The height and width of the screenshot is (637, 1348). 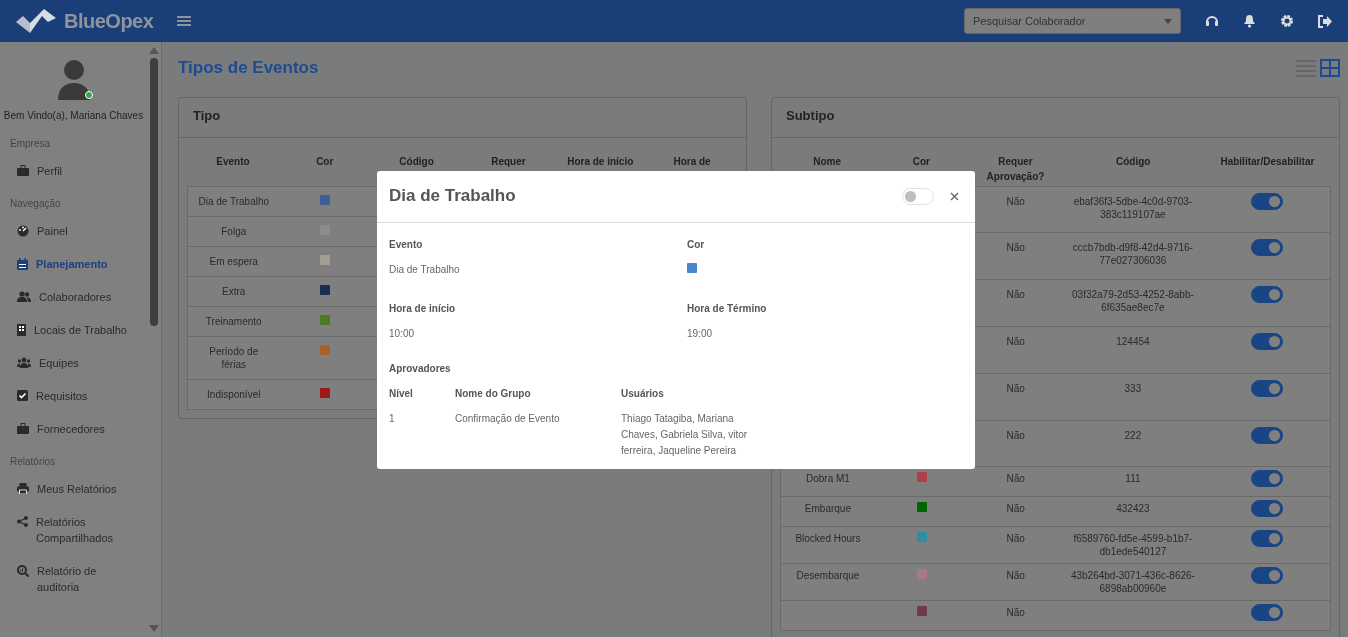 What do you see at coordinates (1133, 208) in the screenshot?
I see `table-cell-text: ebaf36f3-5dbe-4c0d-9703-383c119107ae` at bounding box center [1133, 208].